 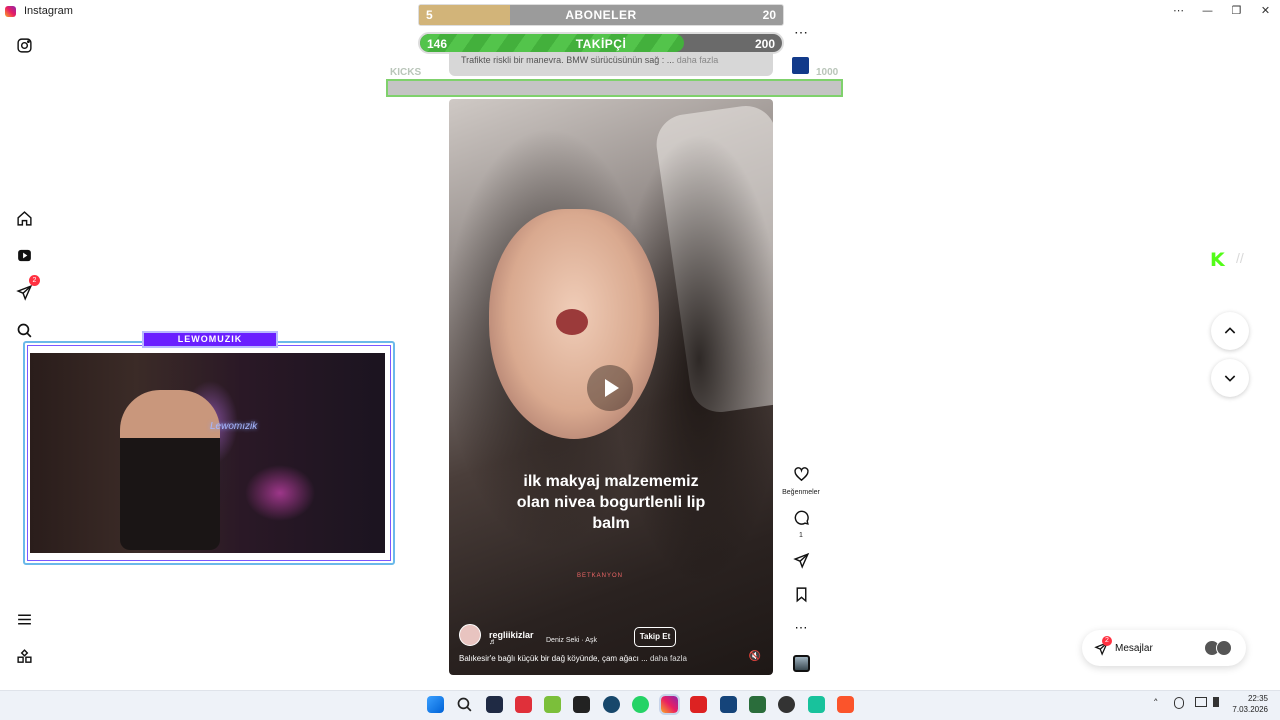 What do you see at coordinates (801, 628) in the screenshot?
I see `more-options-icon: ⋯` at bounding box center [801, 628].